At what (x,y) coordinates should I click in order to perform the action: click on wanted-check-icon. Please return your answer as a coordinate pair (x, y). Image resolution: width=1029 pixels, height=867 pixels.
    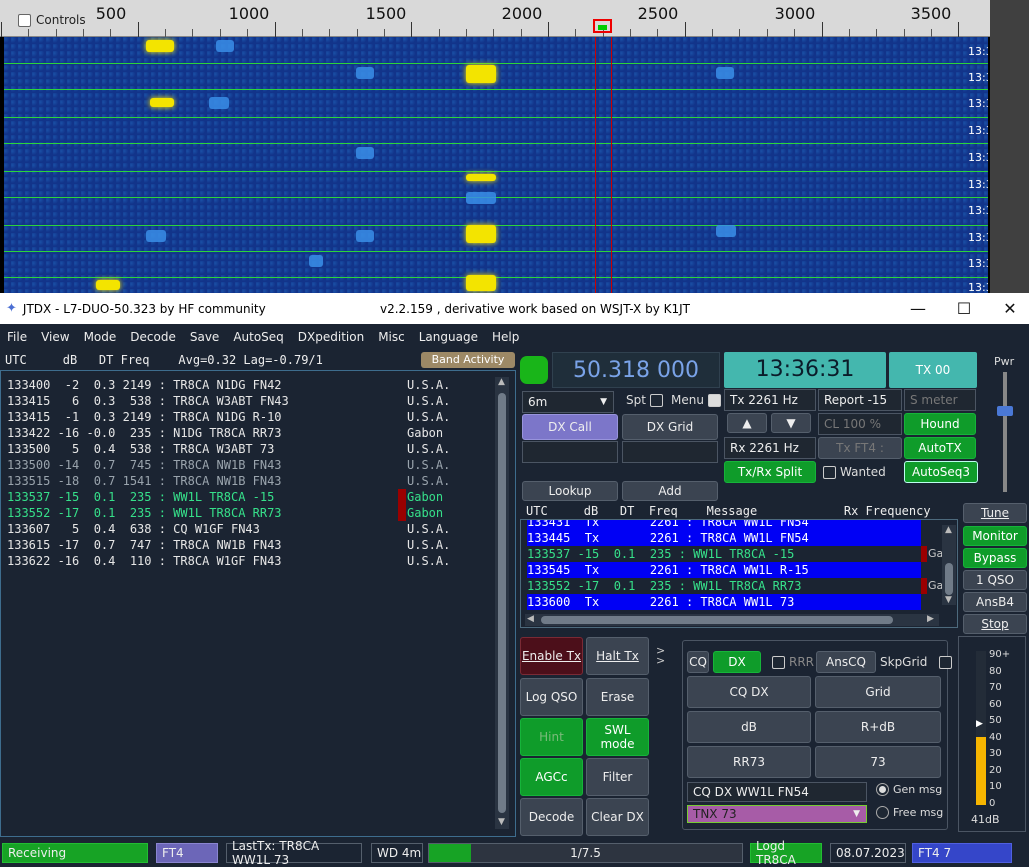
    Looking at the image, I should click on (829, 472).